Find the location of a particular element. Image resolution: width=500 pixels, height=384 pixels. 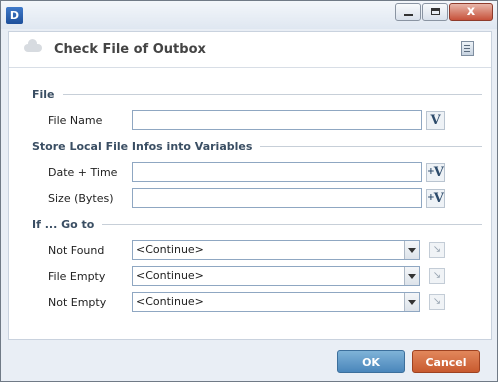

size-bytes-label: Size (Bytes) is located at coordinates (81, 198).